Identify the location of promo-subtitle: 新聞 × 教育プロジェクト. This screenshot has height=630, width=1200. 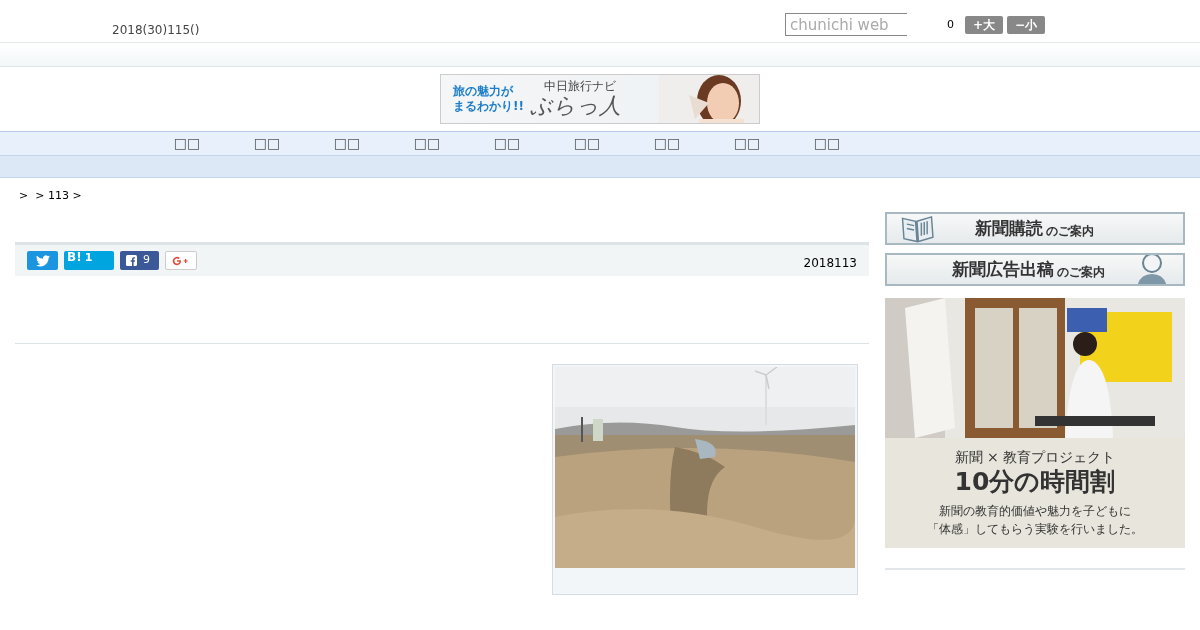
(1035, 457).